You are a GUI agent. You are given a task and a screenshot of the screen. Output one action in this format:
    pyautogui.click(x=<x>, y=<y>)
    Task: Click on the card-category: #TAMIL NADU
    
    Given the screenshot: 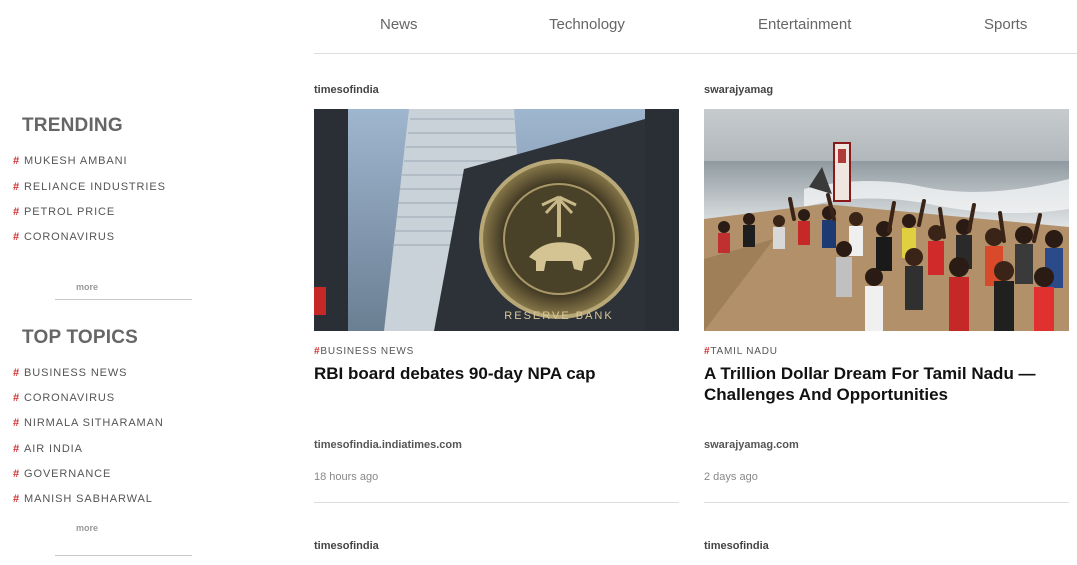 What is the action you would take?
    pyautogui.click(x=741, y=351)
    